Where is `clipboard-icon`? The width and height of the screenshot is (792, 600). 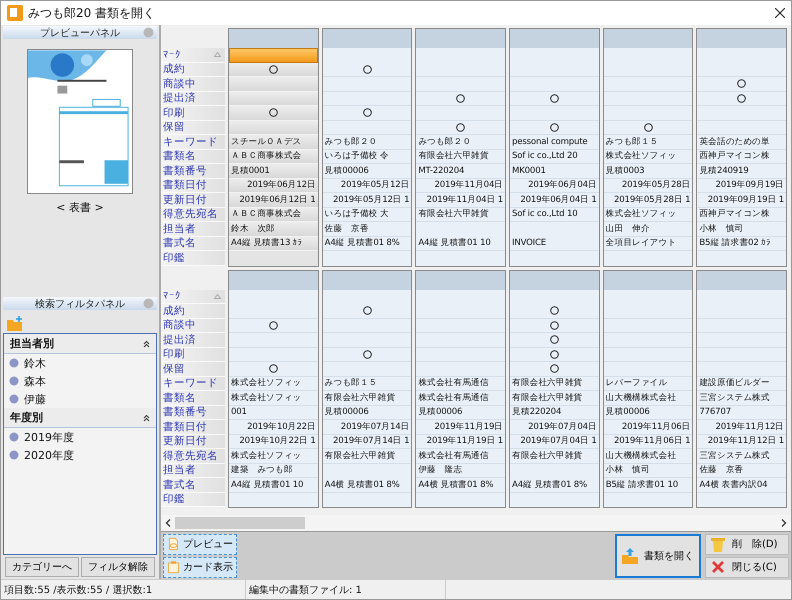
clipboard-icon is located at coordinates (173, 567).